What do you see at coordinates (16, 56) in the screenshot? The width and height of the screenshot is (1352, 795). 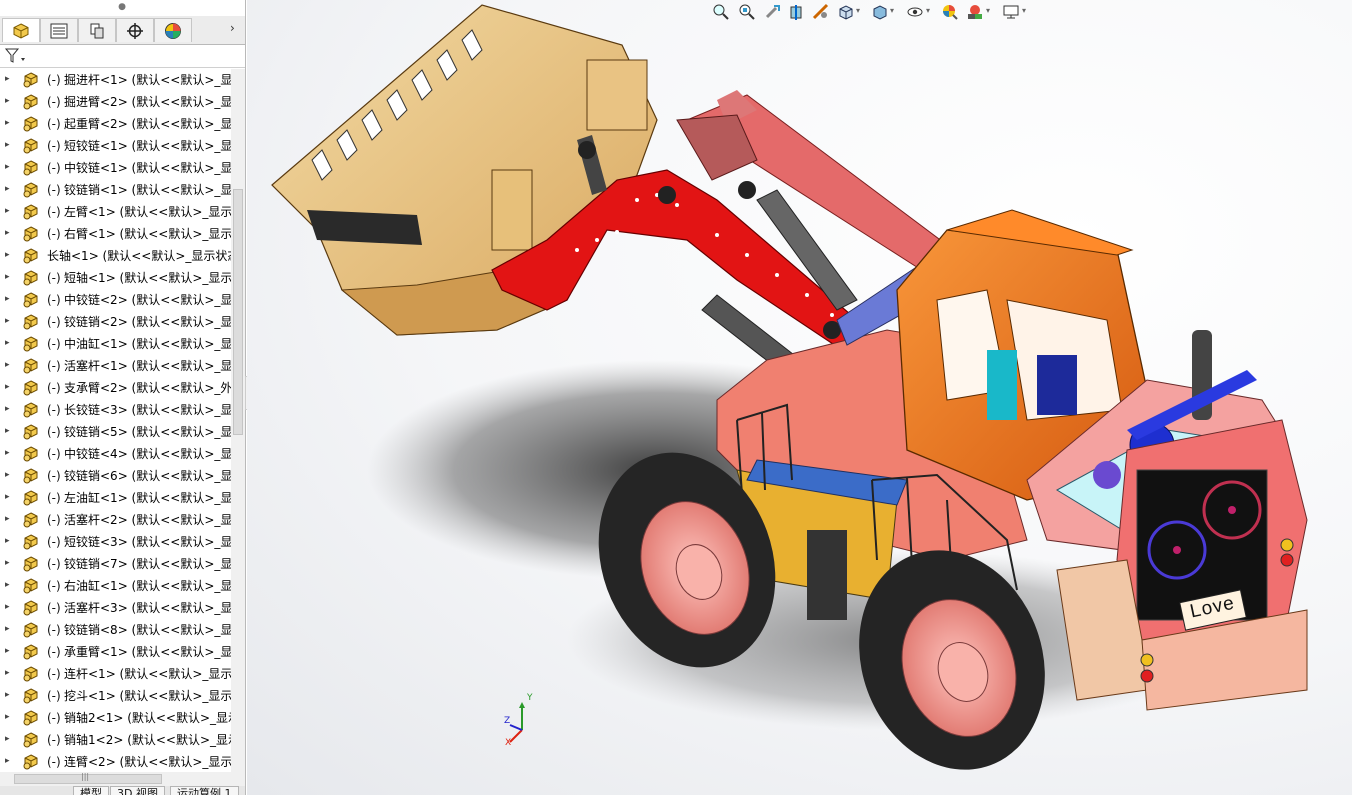 I see `filter-funnel-icon` at bounding box center [16, 56].